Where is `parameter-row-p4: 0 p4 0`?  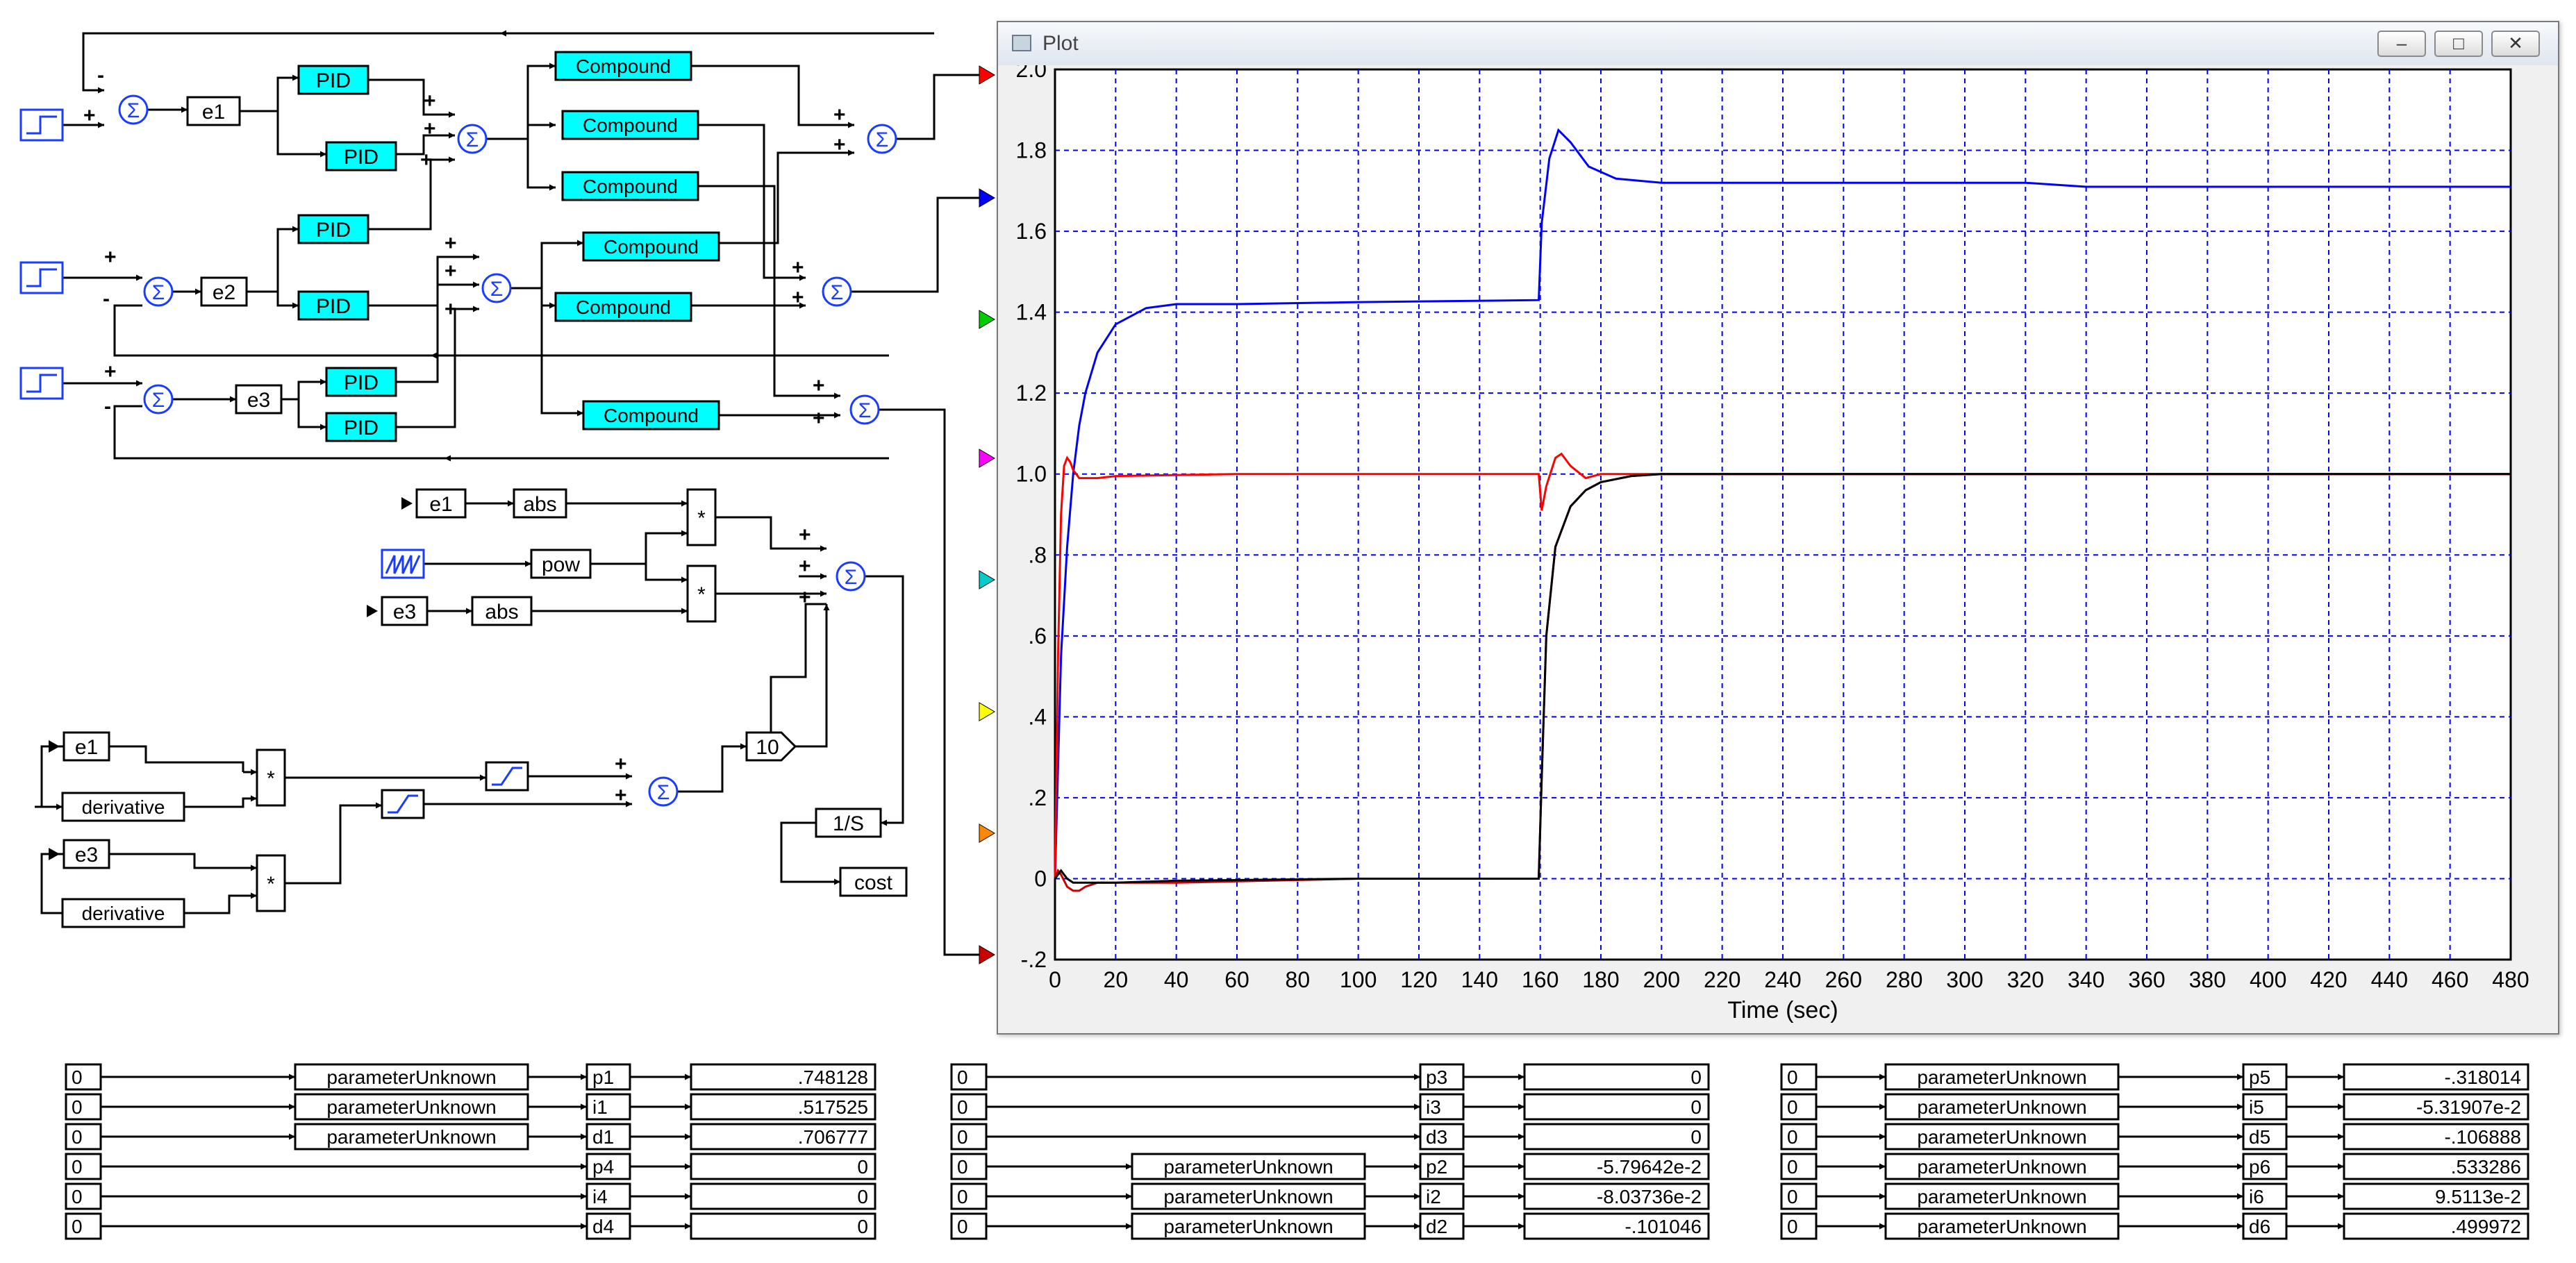
parameter-row-p4: 0 p4 0 is located at coordinates (470, 1166).